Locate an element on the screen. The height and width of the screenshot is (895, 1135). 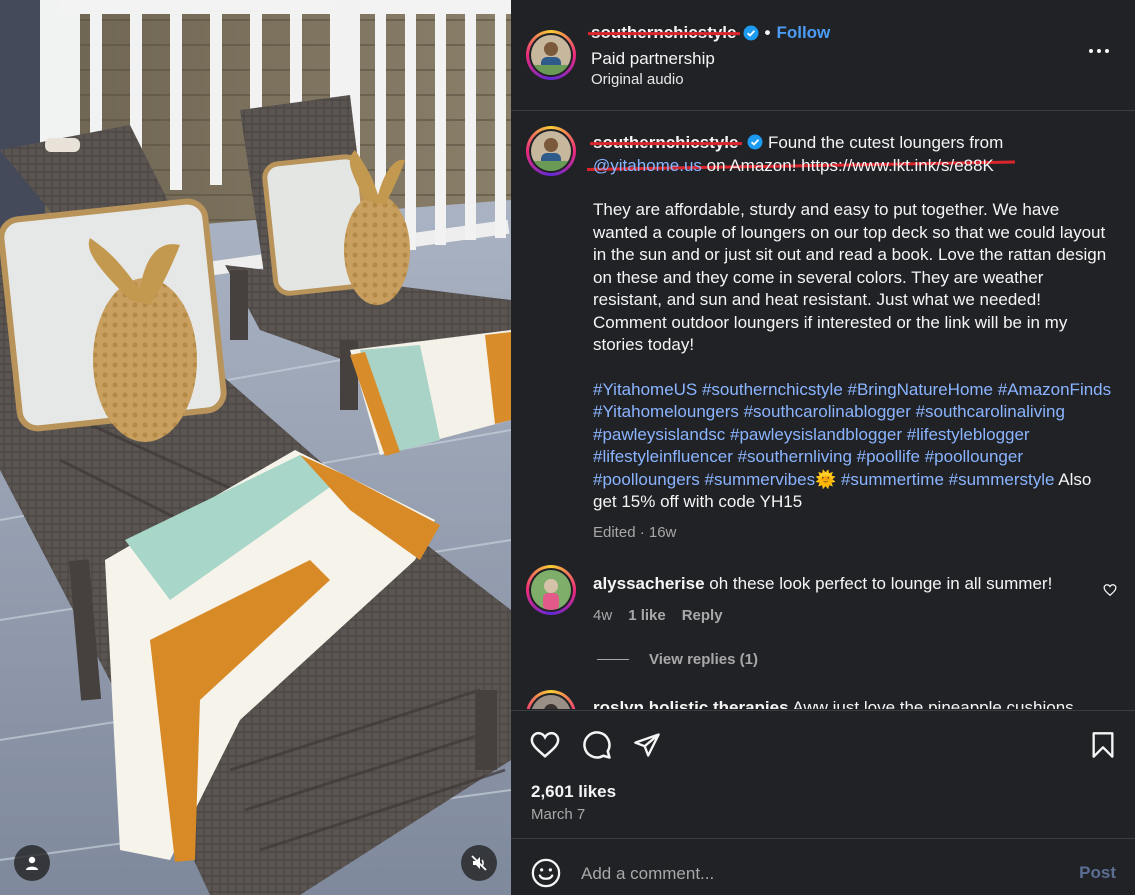
comment-meta: 4w 1 like Reply is located at coordinates (658, 615).